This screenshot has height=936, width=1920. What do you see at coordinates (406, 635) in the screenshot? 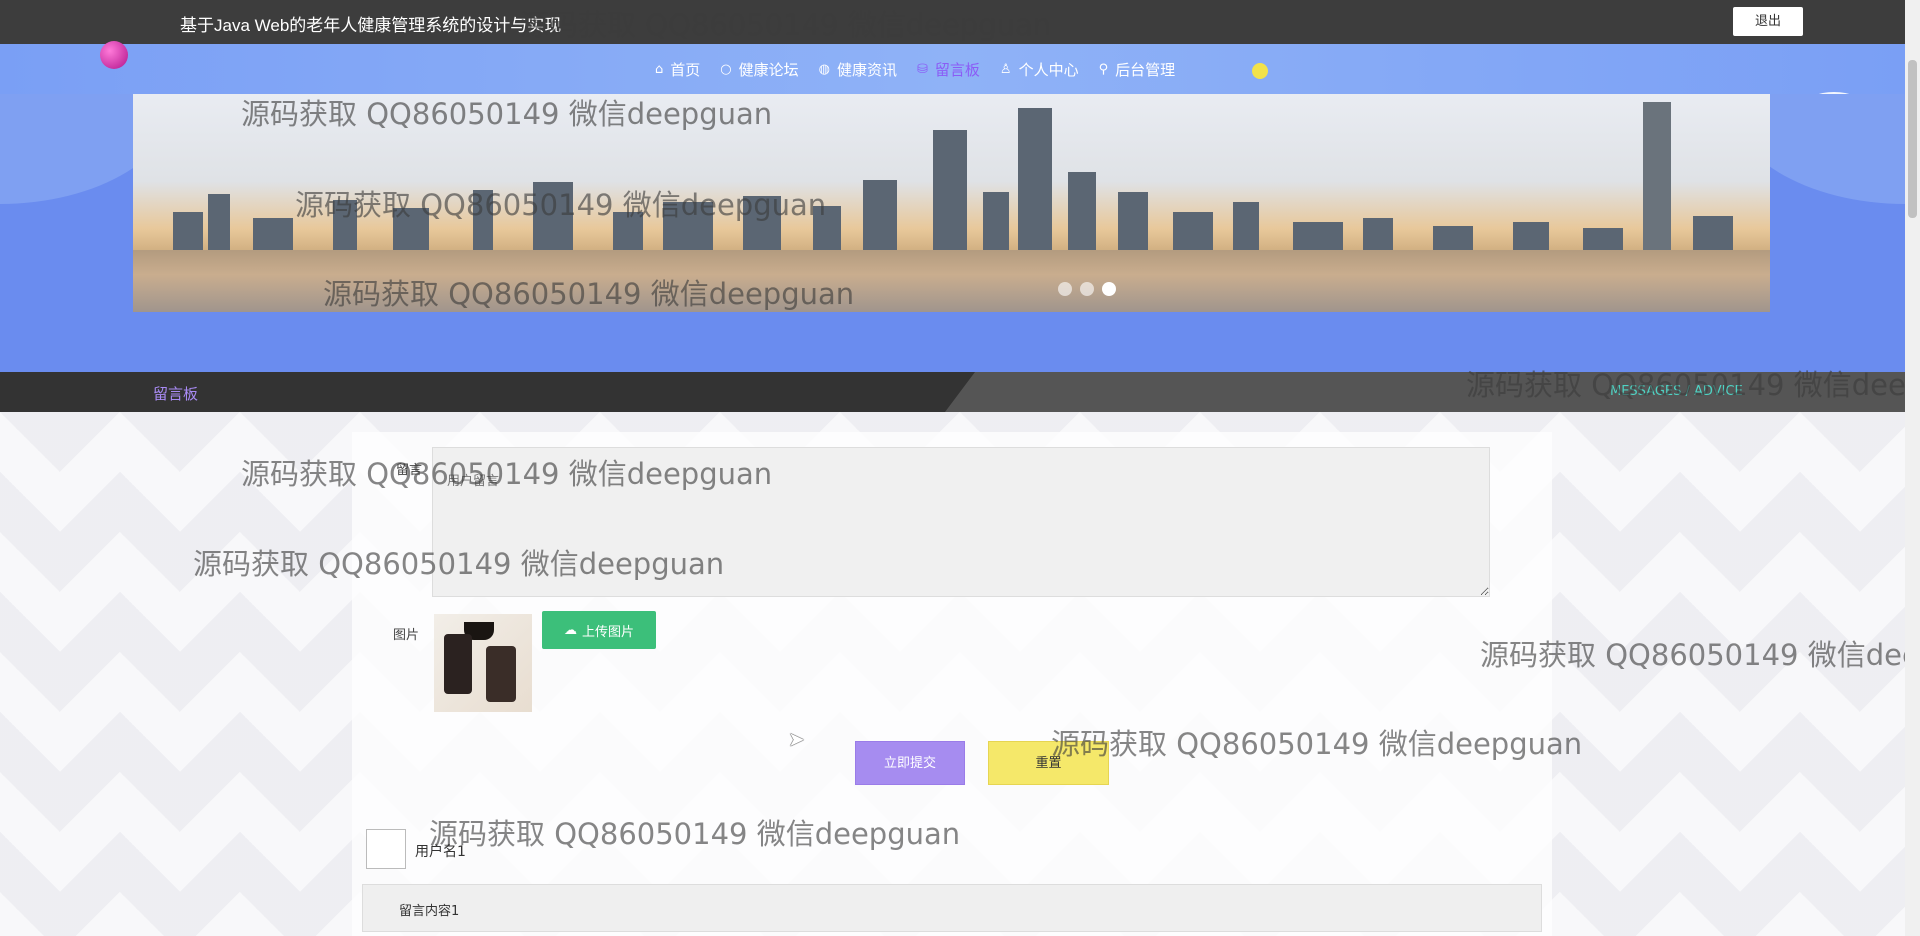
I see `image-label: 图片` at bounding box center [406, 635].